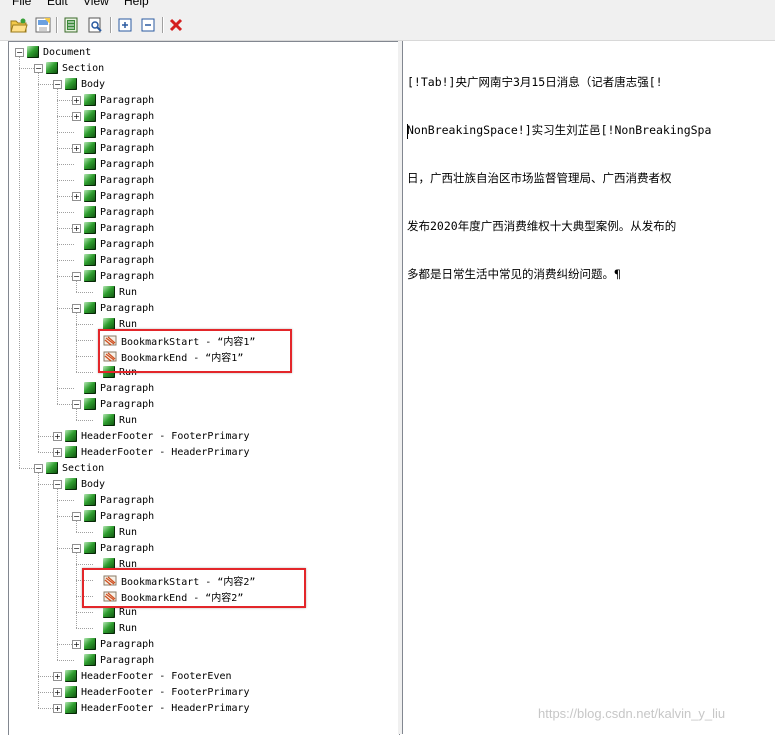  What do you see at coordinates (136, 4) in the screenshot?
I see `menu-help: Help` at bounding box center [136, 4].